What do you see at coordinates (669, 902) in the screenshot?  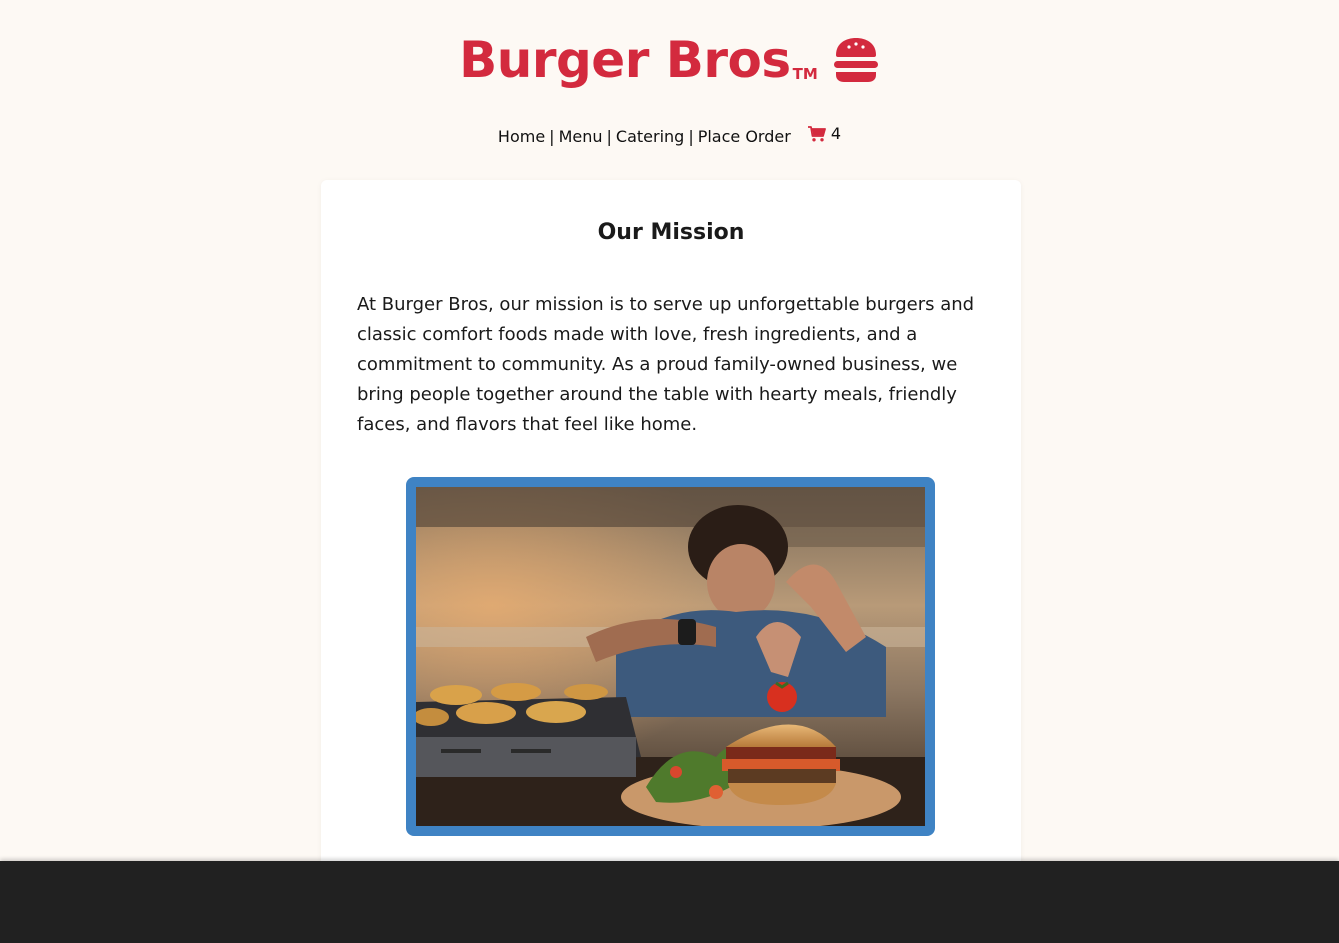 I see `footer-bar` at bounding box center [669, 902].